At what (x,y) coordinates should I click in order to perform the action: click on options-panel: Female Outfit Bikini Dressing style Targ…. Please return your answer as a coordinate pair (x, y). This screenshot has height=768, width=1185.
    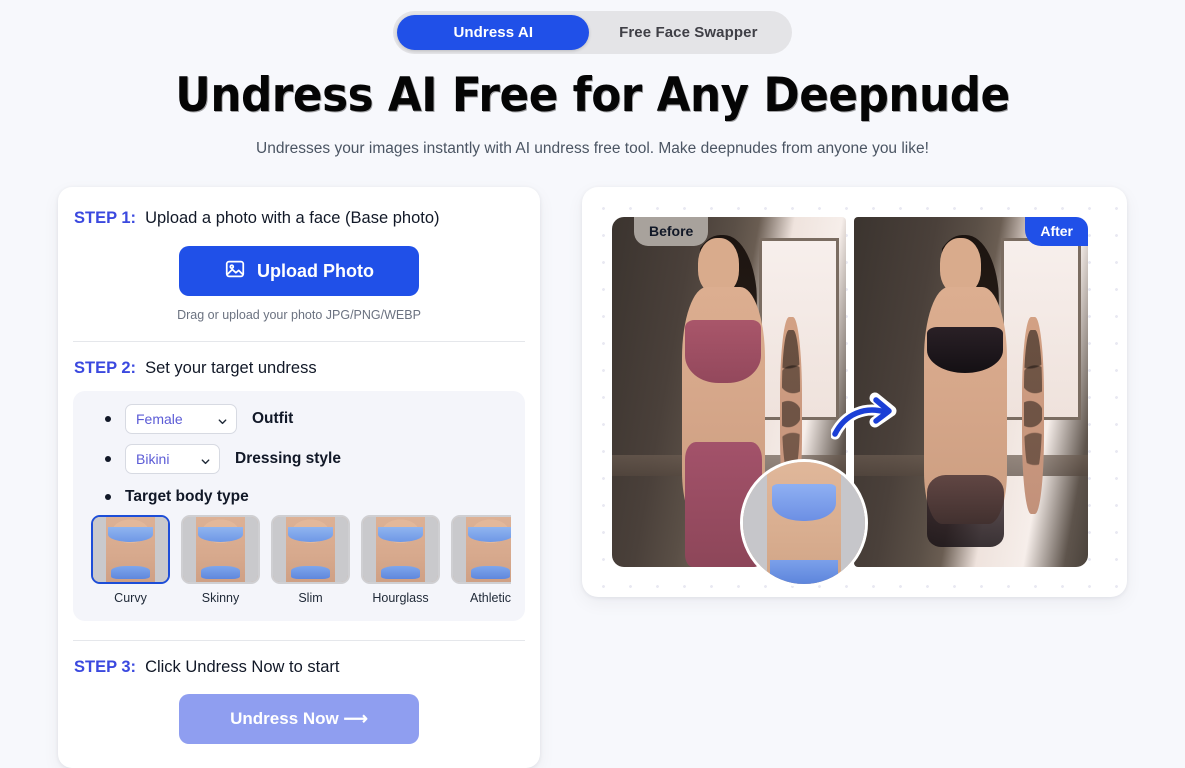
    Looking at the image, I should click on (299, 506).